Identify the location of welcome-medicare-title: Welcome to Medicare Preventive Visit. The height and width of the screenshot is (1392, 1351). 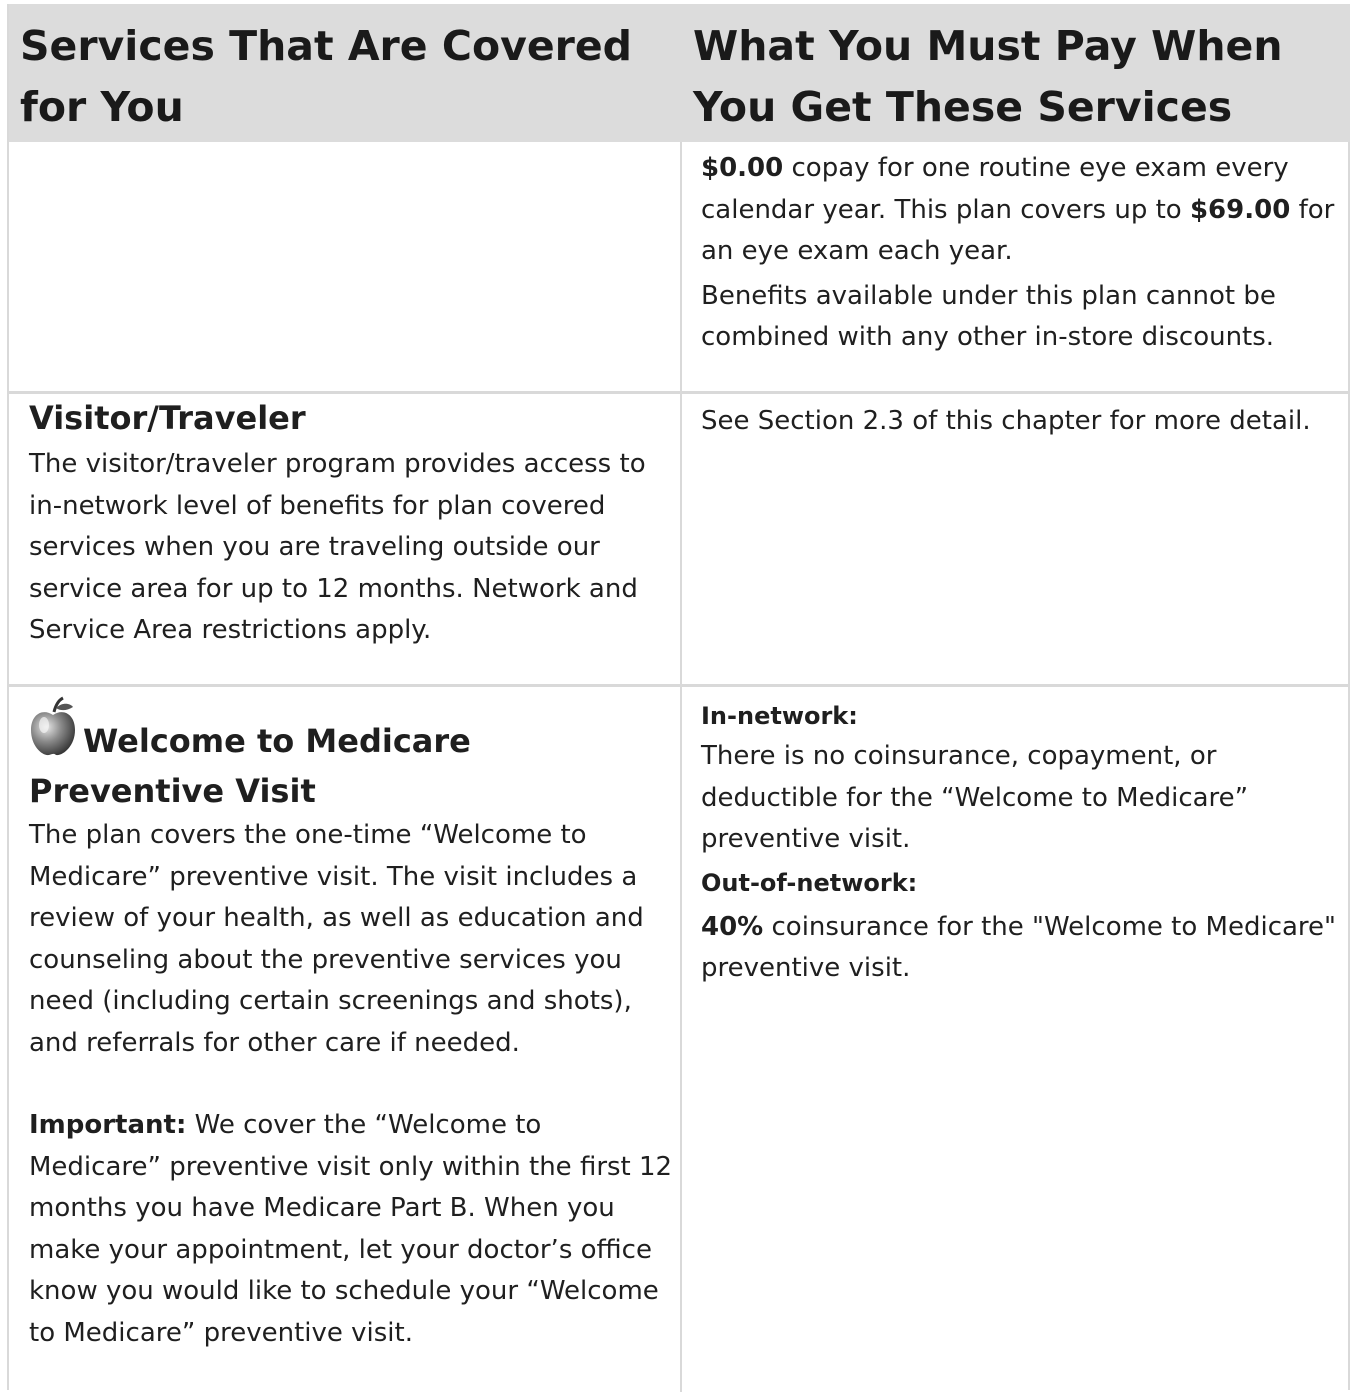
(250, 766).